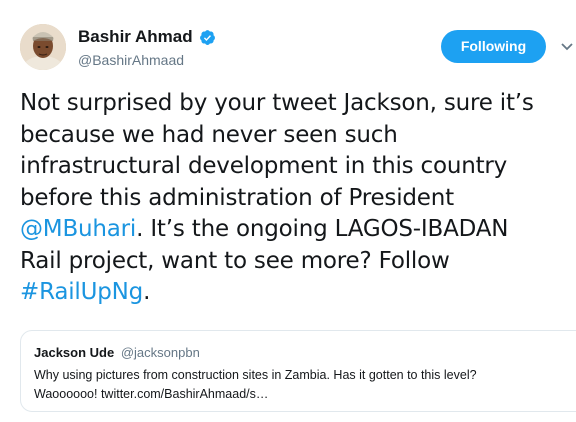 This screenshot has width=576, height=422. Describe the element at coordinates (207, 37) in the screenshot. I see `verified-badge-icon` at that location.